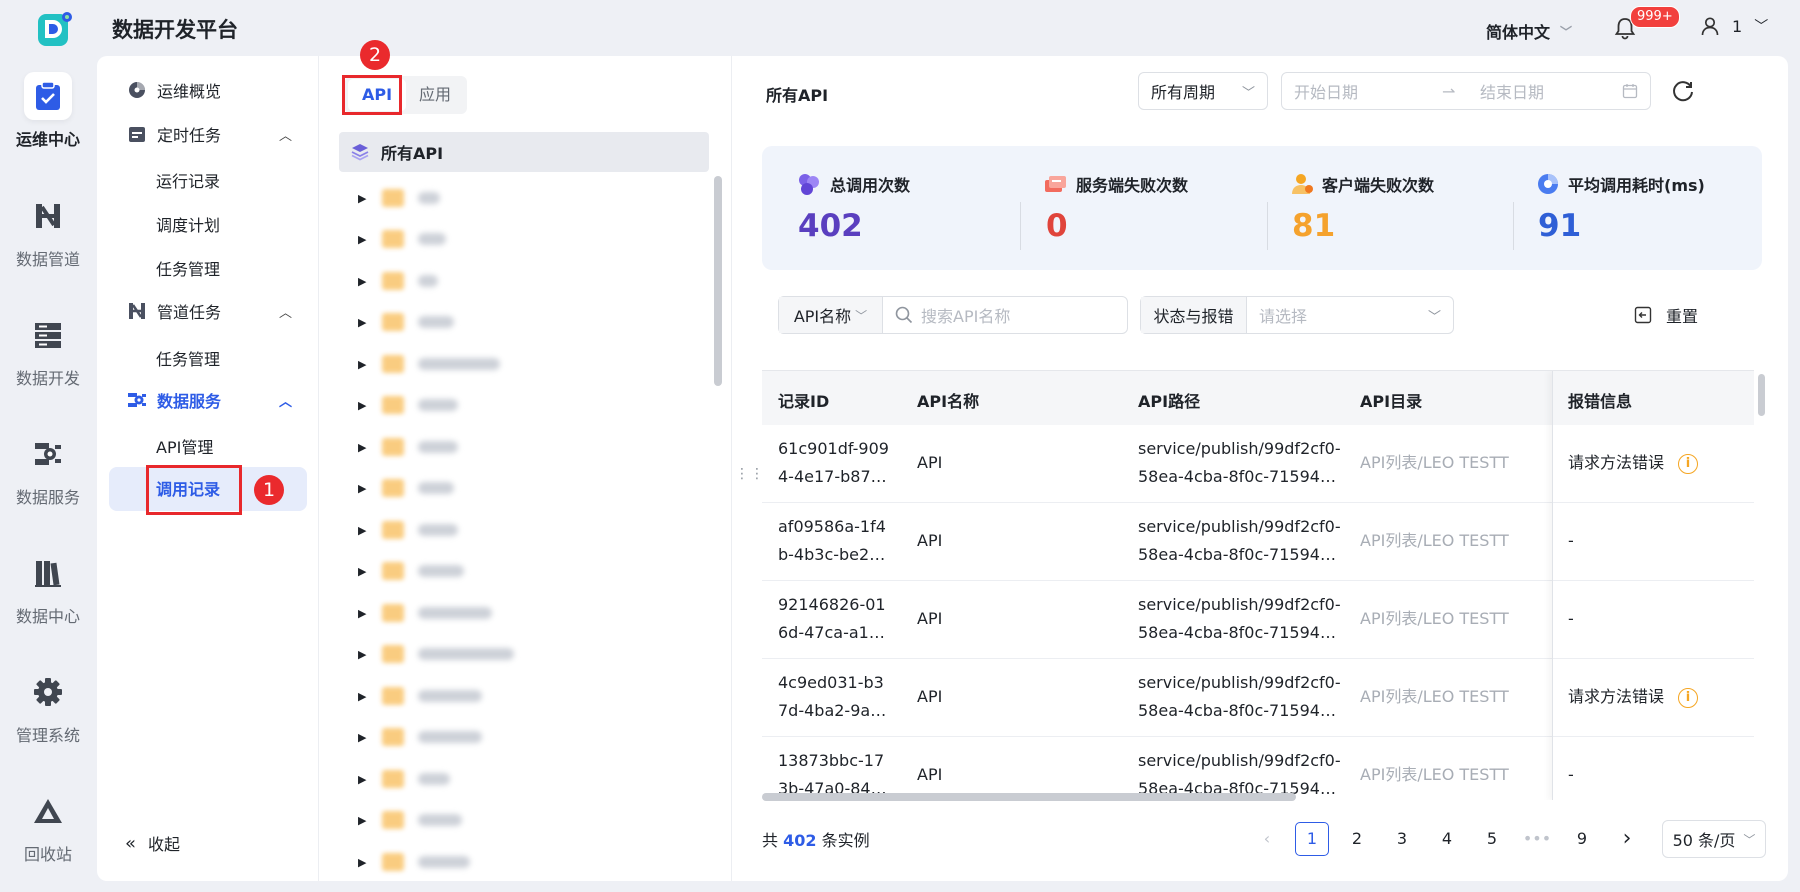 This screenshot has height=892, width=1800. I want to click on stat-label: 平均调用耗时(ms), so click(1636, 185).